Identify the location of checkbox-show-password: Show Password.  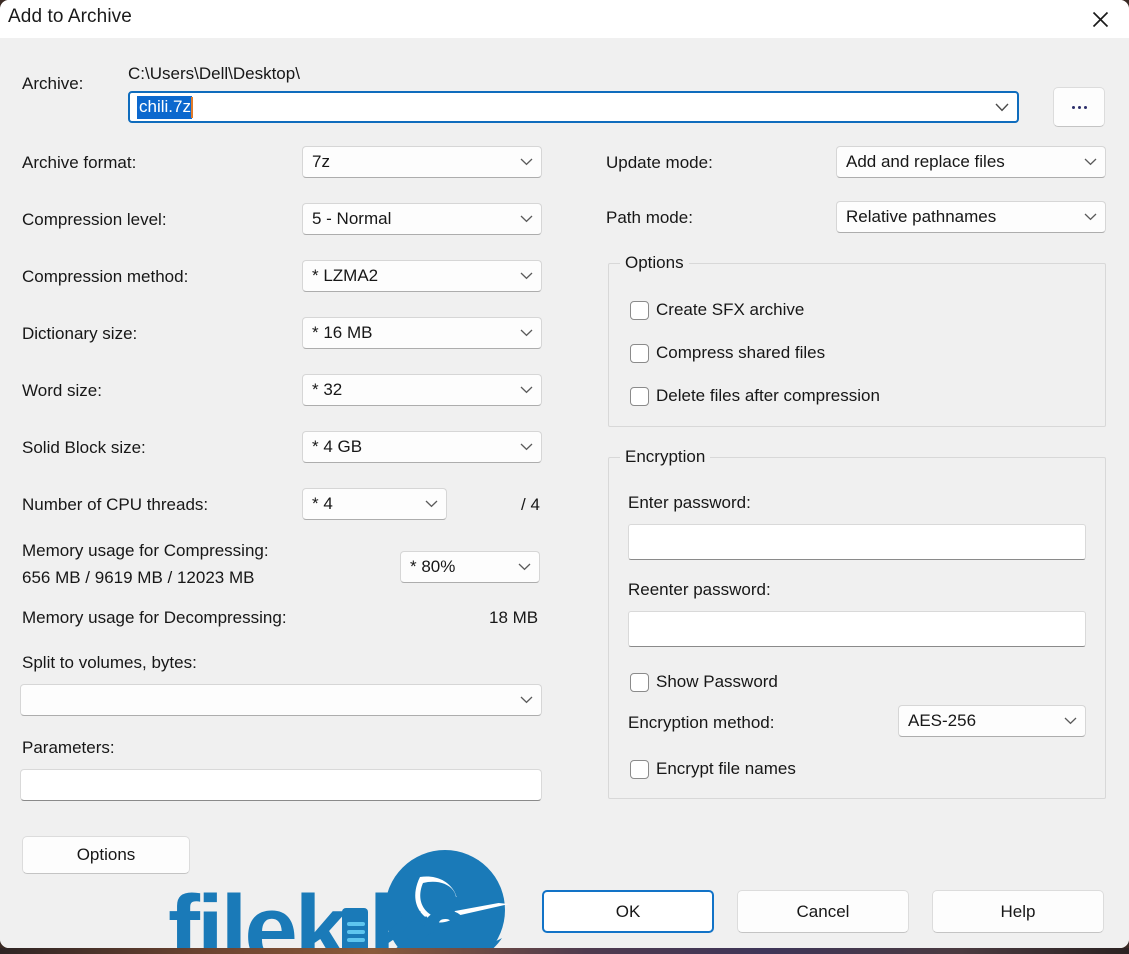
(704, 682).